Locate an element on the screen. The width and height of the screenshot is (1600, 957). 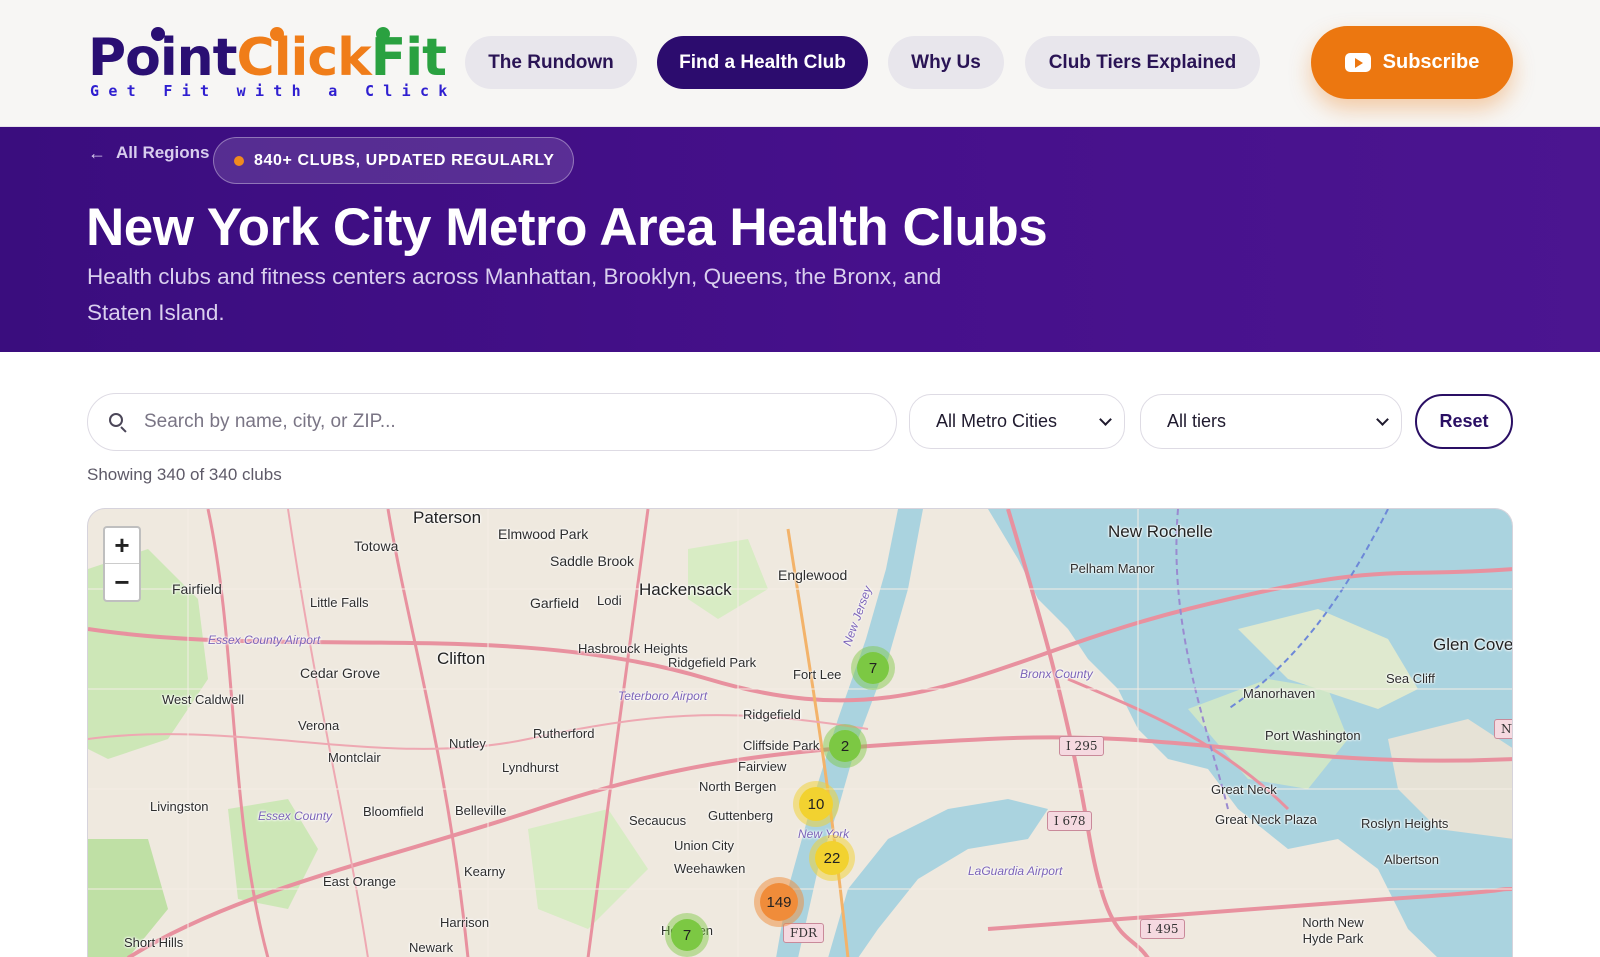
highway-shield: I 295 is located at coordinates (1082, 746).